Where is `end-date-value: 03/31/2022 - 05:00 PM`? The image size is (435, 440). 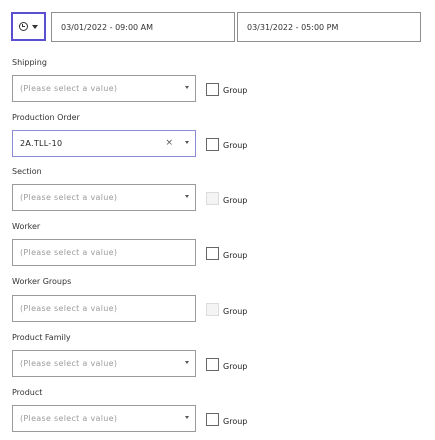 end-date-value: 03/31/2022 - 05:00 PM is located at coordinates (293, 27).